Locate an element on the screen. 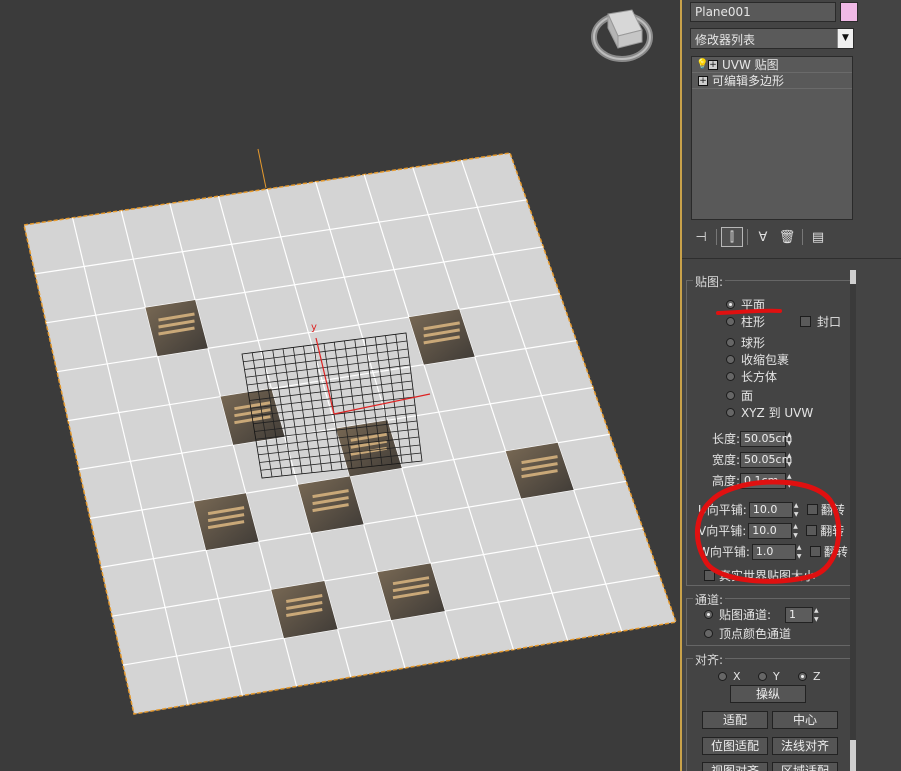 This screenshot has width=901, height=771. svg-text: y is located at coordinates (314, 327).